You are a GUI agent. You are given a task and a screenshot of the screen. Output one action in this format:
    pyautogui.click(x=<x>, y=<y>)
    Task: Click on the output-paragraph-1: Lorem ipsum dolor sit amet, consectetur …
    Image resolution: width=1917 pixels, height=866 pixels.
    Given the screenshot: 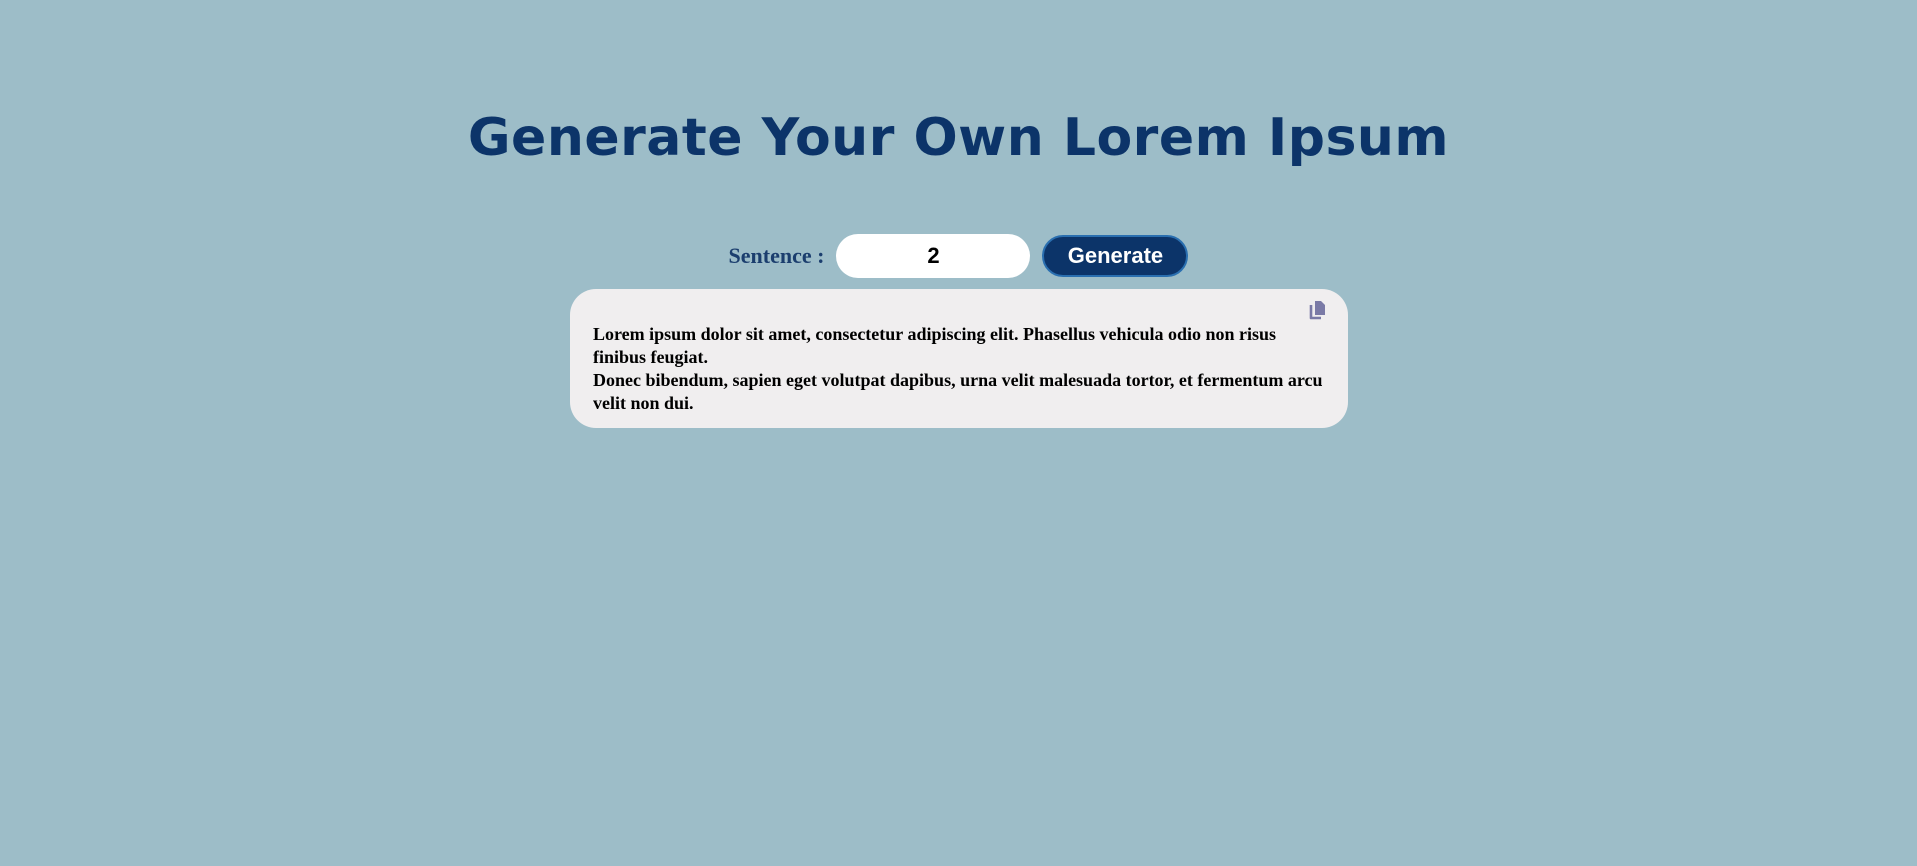 What is the action you would take?
    pyautogui.click(x=935, y=345)
    